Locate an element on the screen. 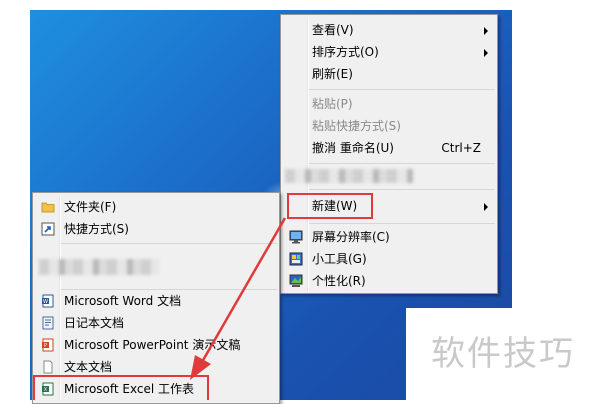 This screenshot has width=600, height=404. monitor-icon is located at coordinates (296, 237).